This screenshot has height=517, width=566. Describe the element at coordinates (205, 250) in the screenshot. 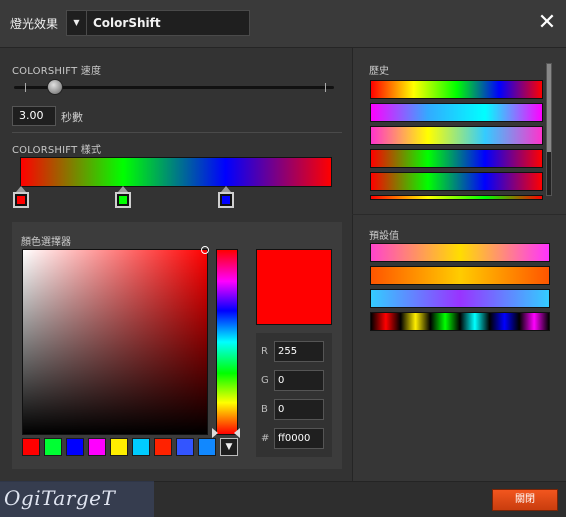

I see `color-cursor` at that location.